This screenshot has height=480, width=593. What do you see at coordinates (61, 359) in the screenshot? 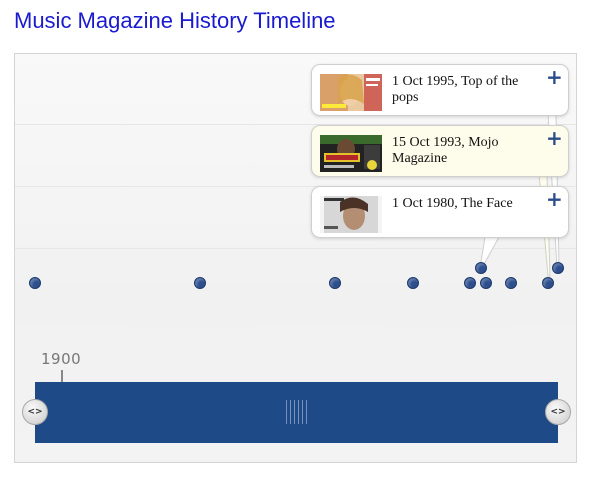
I see `scale-year-label: 1900` at bounding box center [61, 359].